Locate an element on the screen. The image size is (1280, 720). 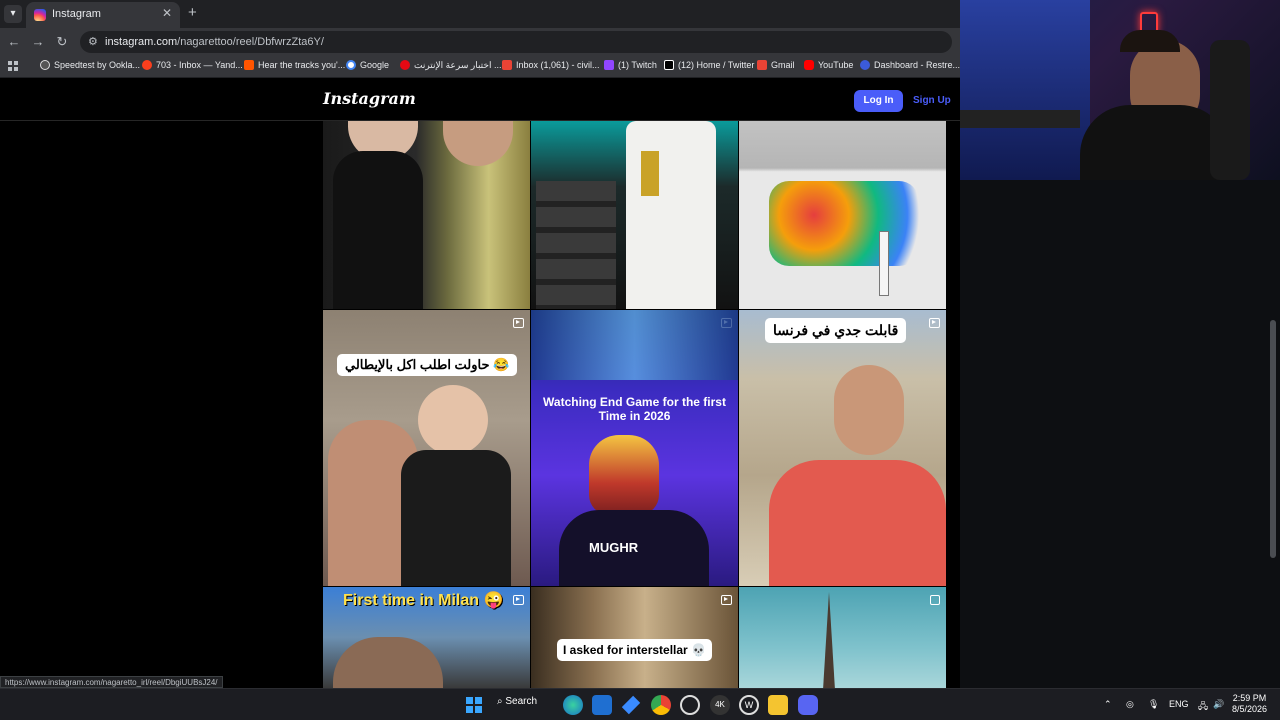
bookmark-twitter: (12) Home / Twitter is located at coordinates (709, 67).